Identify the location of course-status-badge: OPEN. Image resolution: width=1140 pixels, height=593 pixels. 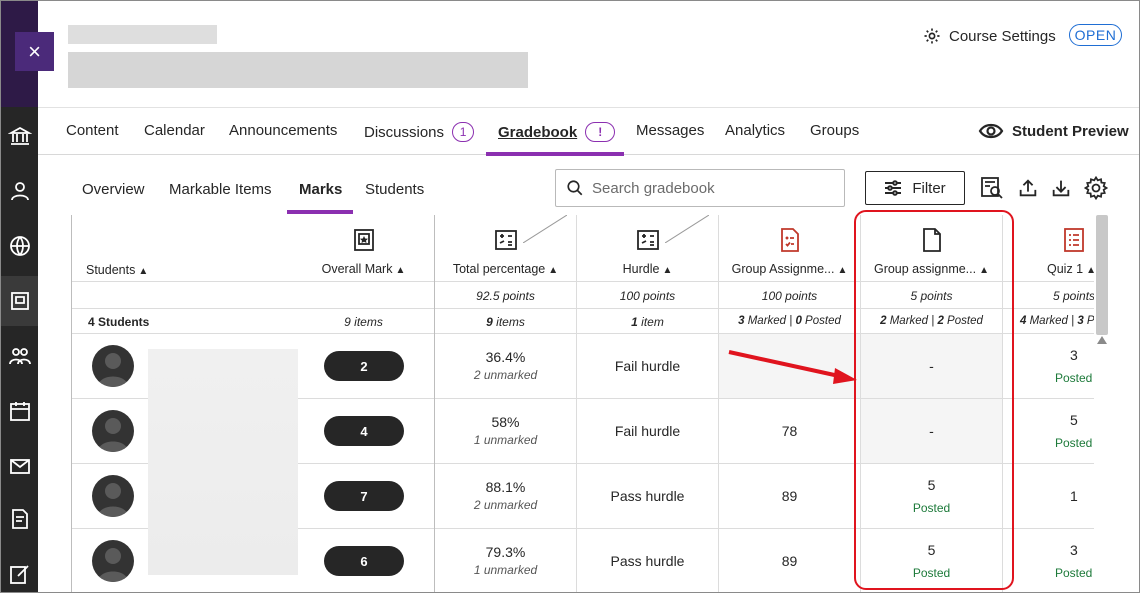
(1095, 35).